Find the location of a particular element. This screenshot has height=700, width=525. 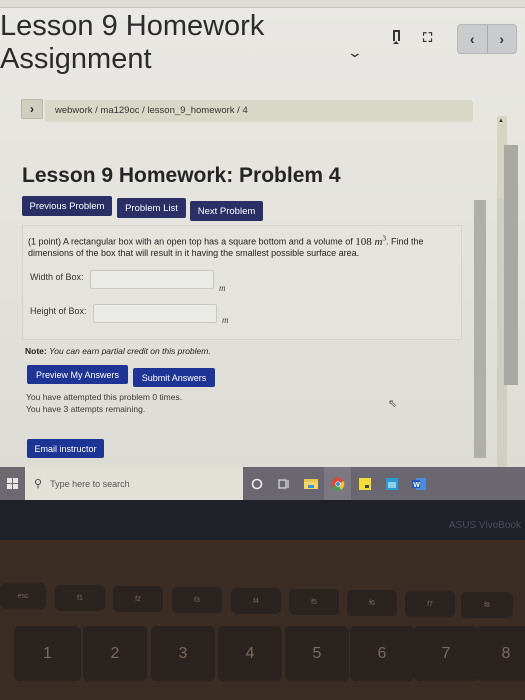

previous-problem-button: Previous Problem is located at coordinates (67, 206).